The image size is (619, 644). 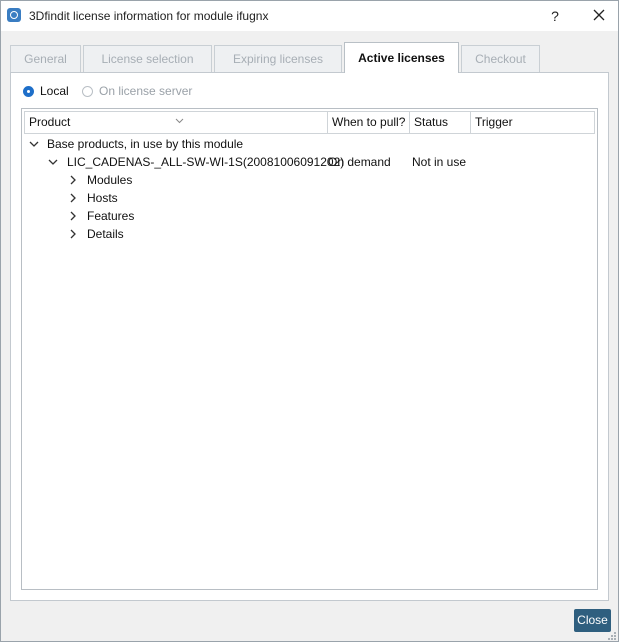 I want to click on app-icon, so click(x=14, y=15).